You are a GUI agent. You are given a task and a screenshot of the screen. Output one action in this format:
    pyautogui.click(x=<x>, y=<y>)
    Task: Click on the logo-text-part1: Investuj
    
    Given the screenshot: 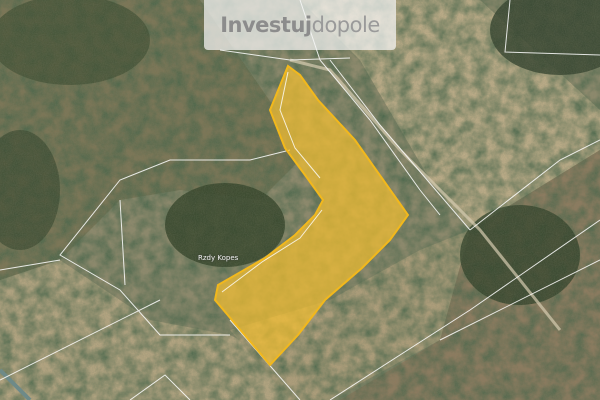 What is the action you would take?
    pyautogui.click(x=266, y=25)
    